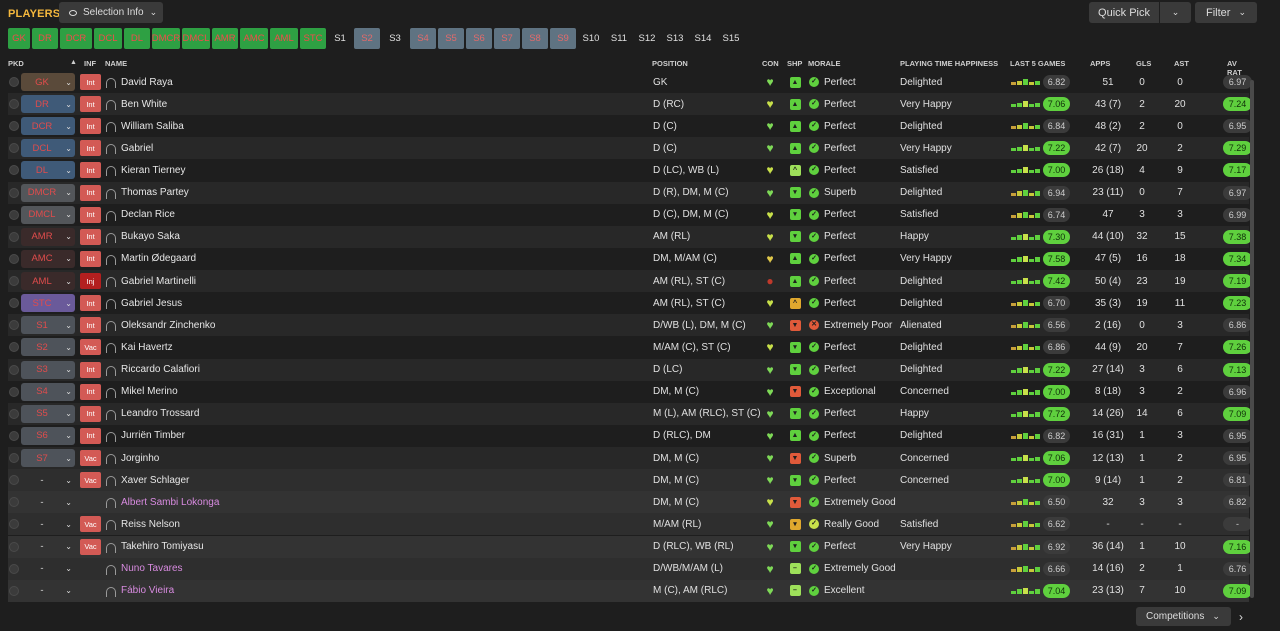  Describe the element at coordinates (313, 38) in the screenshot. I see `tab-stc: STC` at that location.